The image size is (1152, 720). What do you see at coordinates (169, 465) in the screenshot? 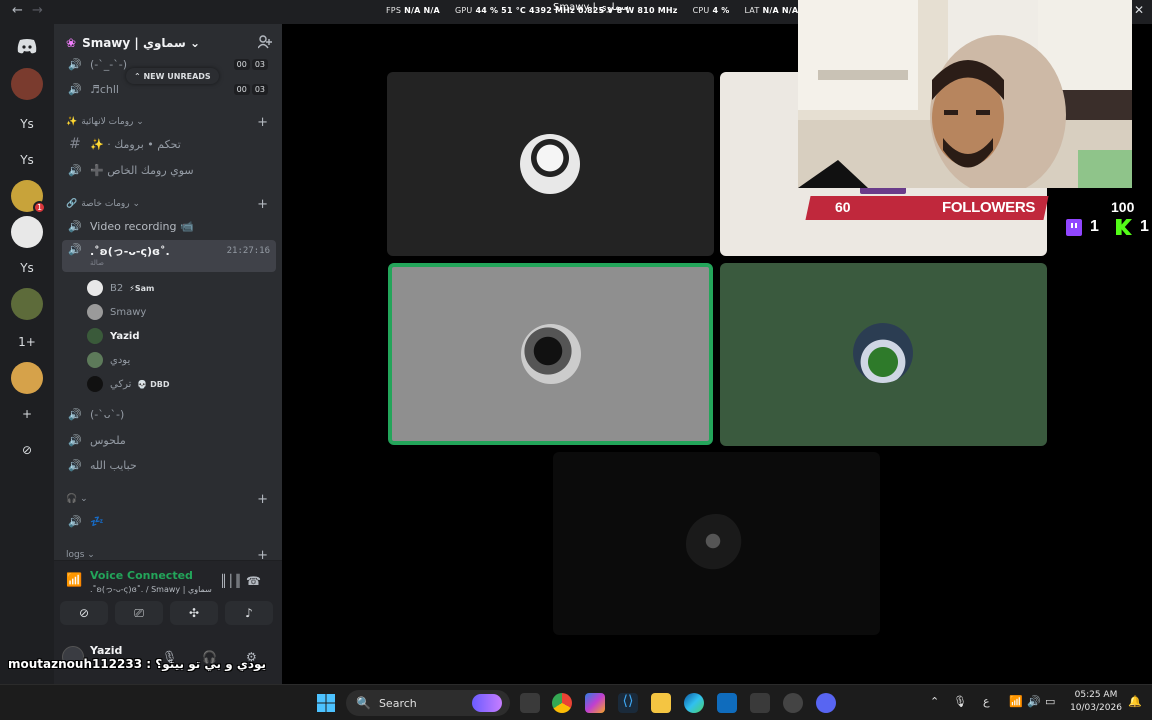
I see `channel-item: 🔊 حبايب الله` at bounding box center [169, 465].